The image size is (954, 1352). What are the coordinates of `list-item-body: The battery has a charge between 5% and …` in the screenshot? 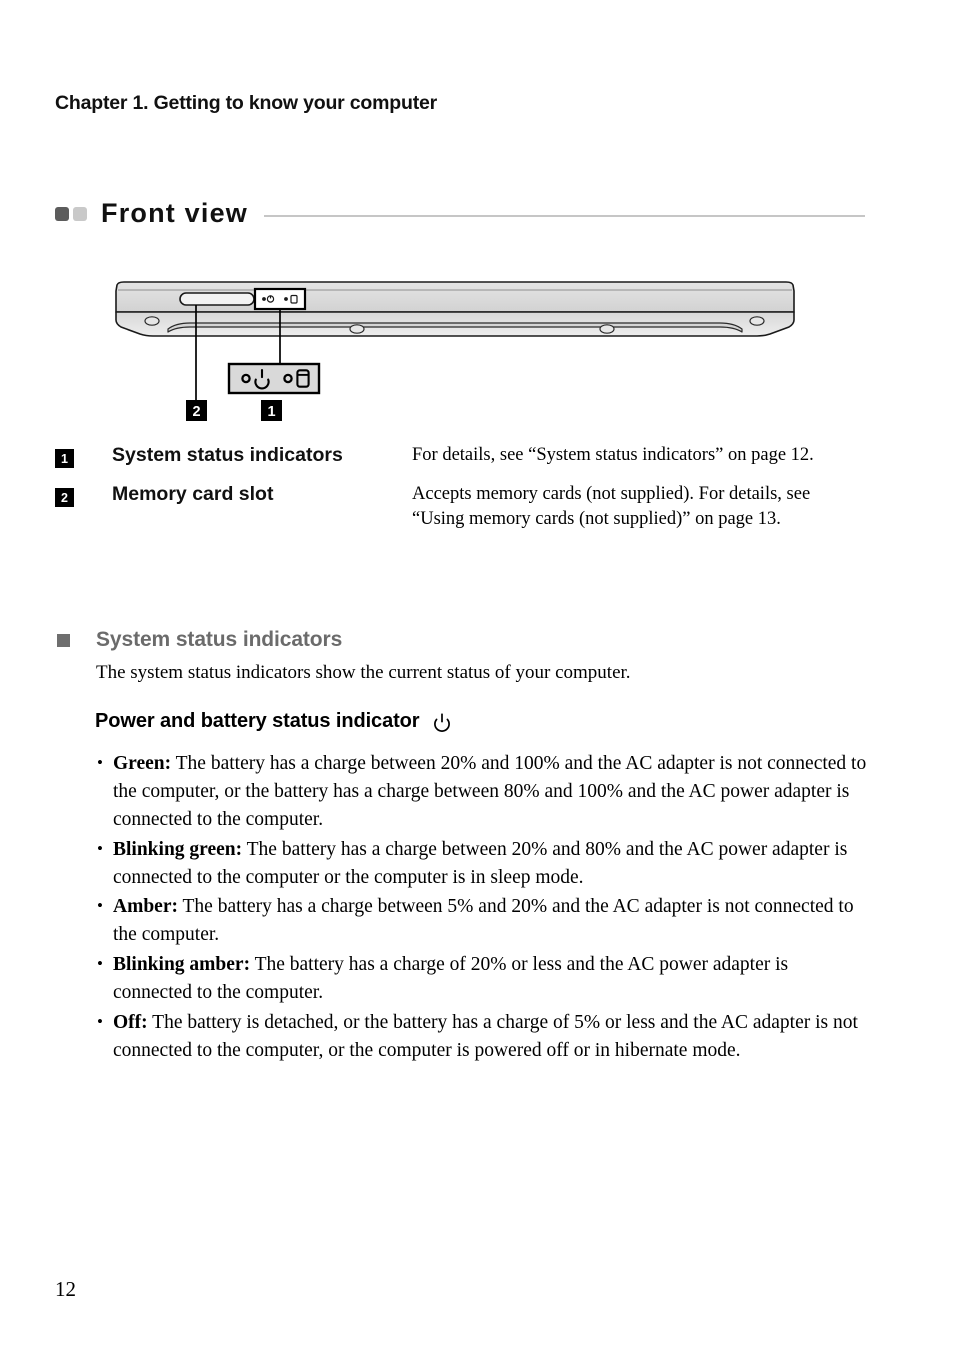 It's located at (483, 921).